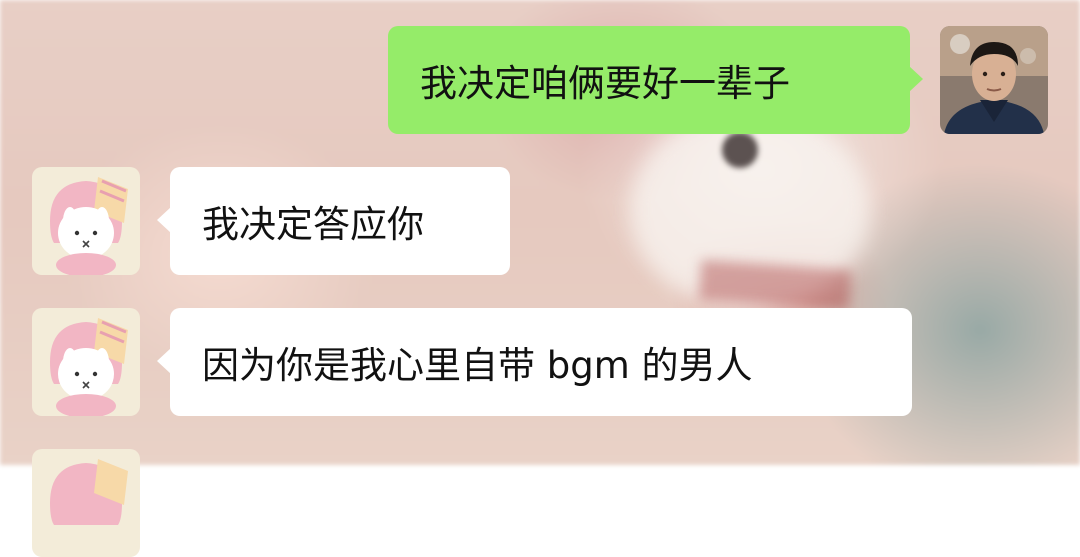 Image resolution: width=1080 pixels, height=557 pixels. I want to click on self-avatar-icon, so click(994, 80).